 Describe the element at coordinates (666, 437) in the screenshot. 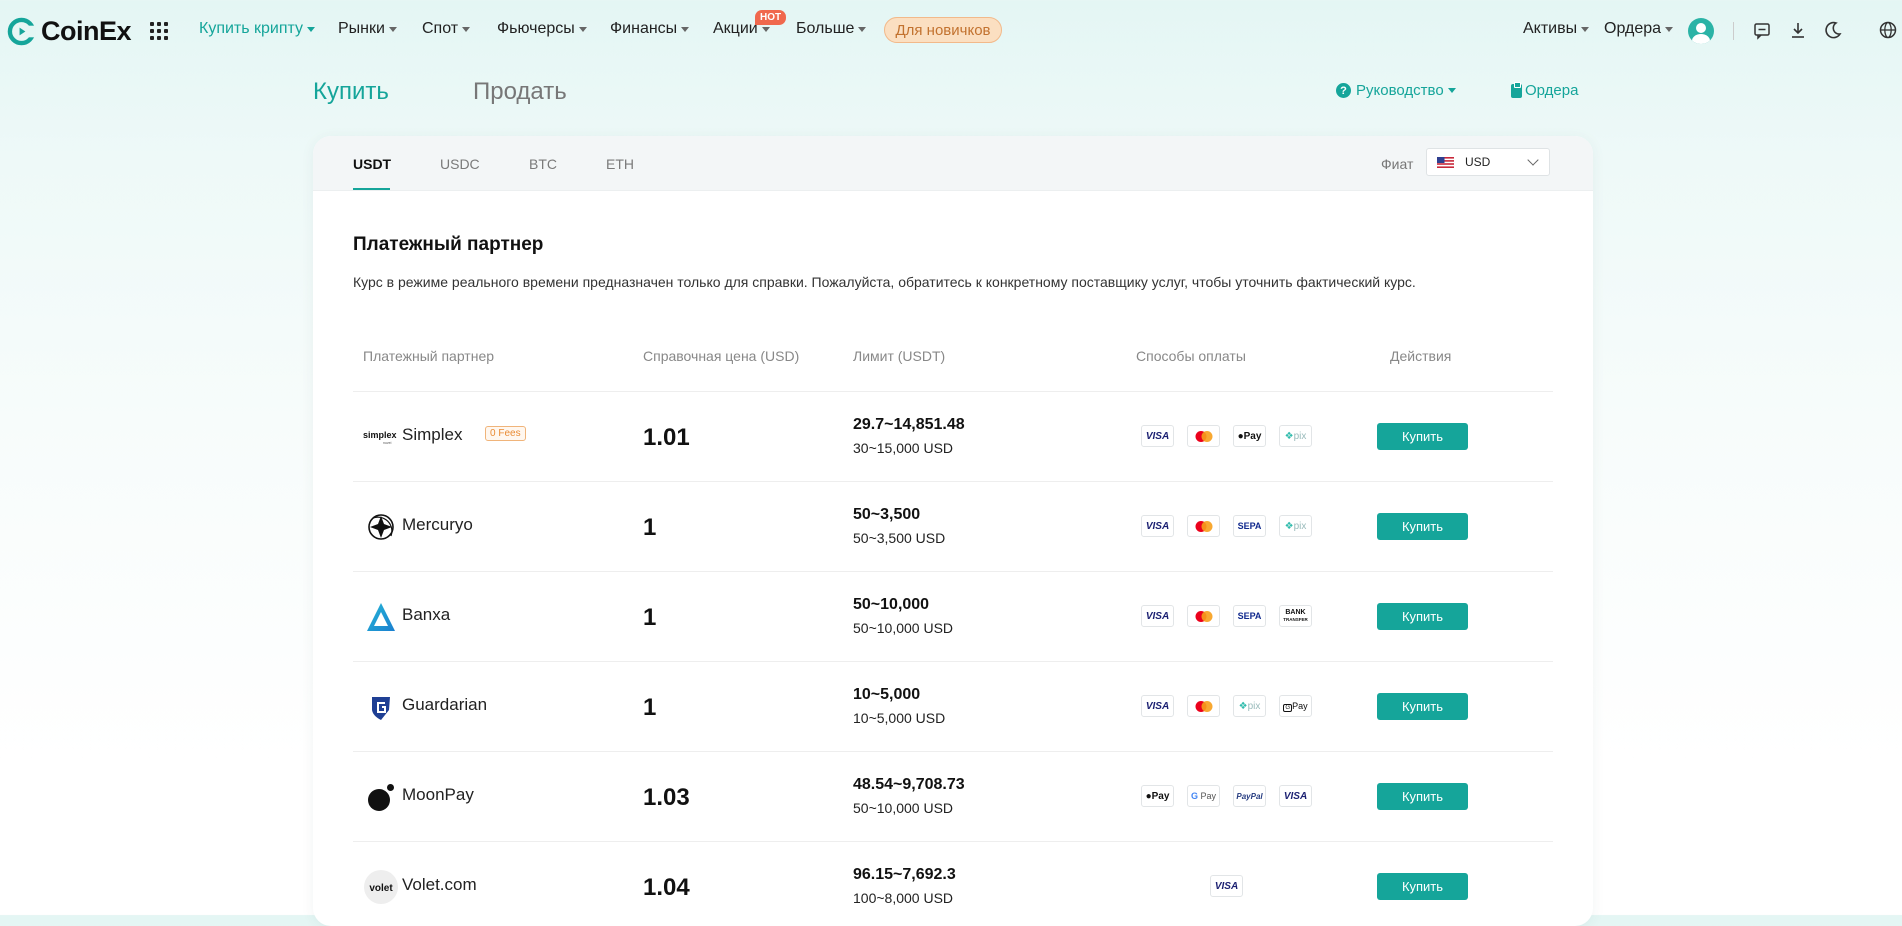

I see `reference-price: 1.01` at that location.